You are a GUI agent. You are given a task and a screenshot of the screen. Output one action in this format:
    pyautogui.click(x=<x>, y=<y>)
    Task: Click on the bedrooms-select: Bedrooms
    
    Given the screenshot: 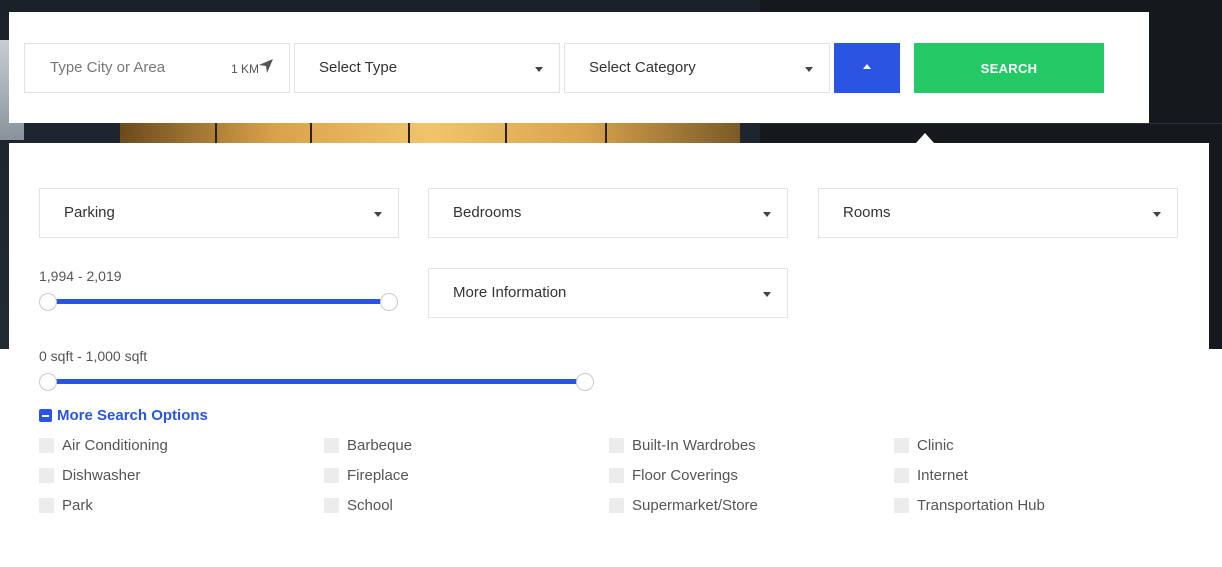 What is the action you would take?
    pyautogui.click(x=608, y=213)
    